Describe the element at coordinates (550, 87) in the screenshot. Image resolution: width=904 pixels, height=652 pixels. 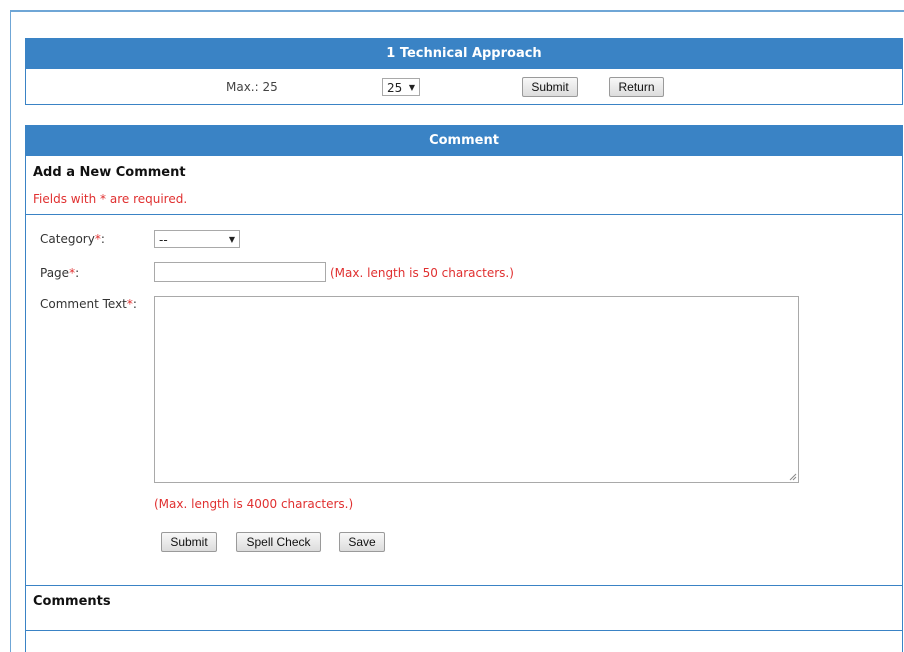
I see `score-submit-button: Submit` at that location.